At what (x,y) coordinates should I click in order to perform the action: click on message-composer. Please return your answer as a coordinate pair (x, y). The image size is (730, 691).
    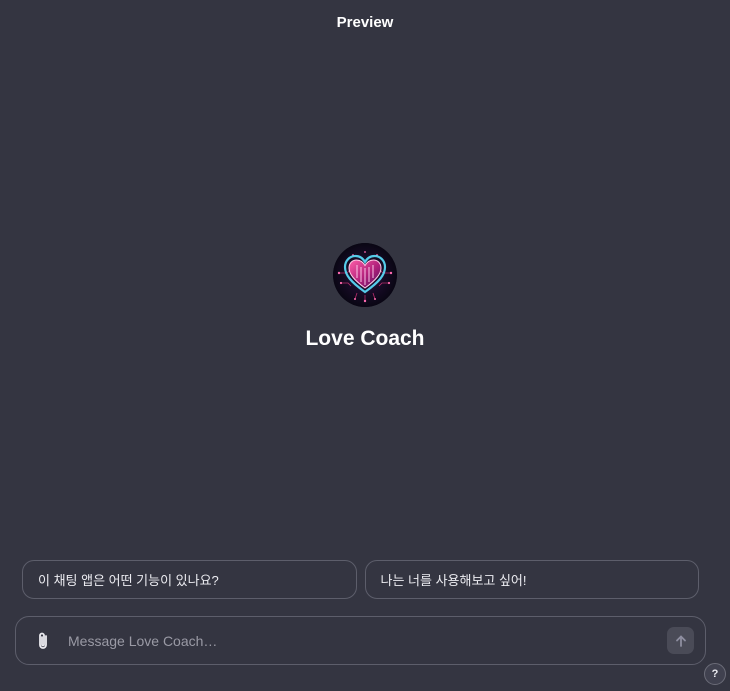
    Looking at the image, I should click on (360, 640).